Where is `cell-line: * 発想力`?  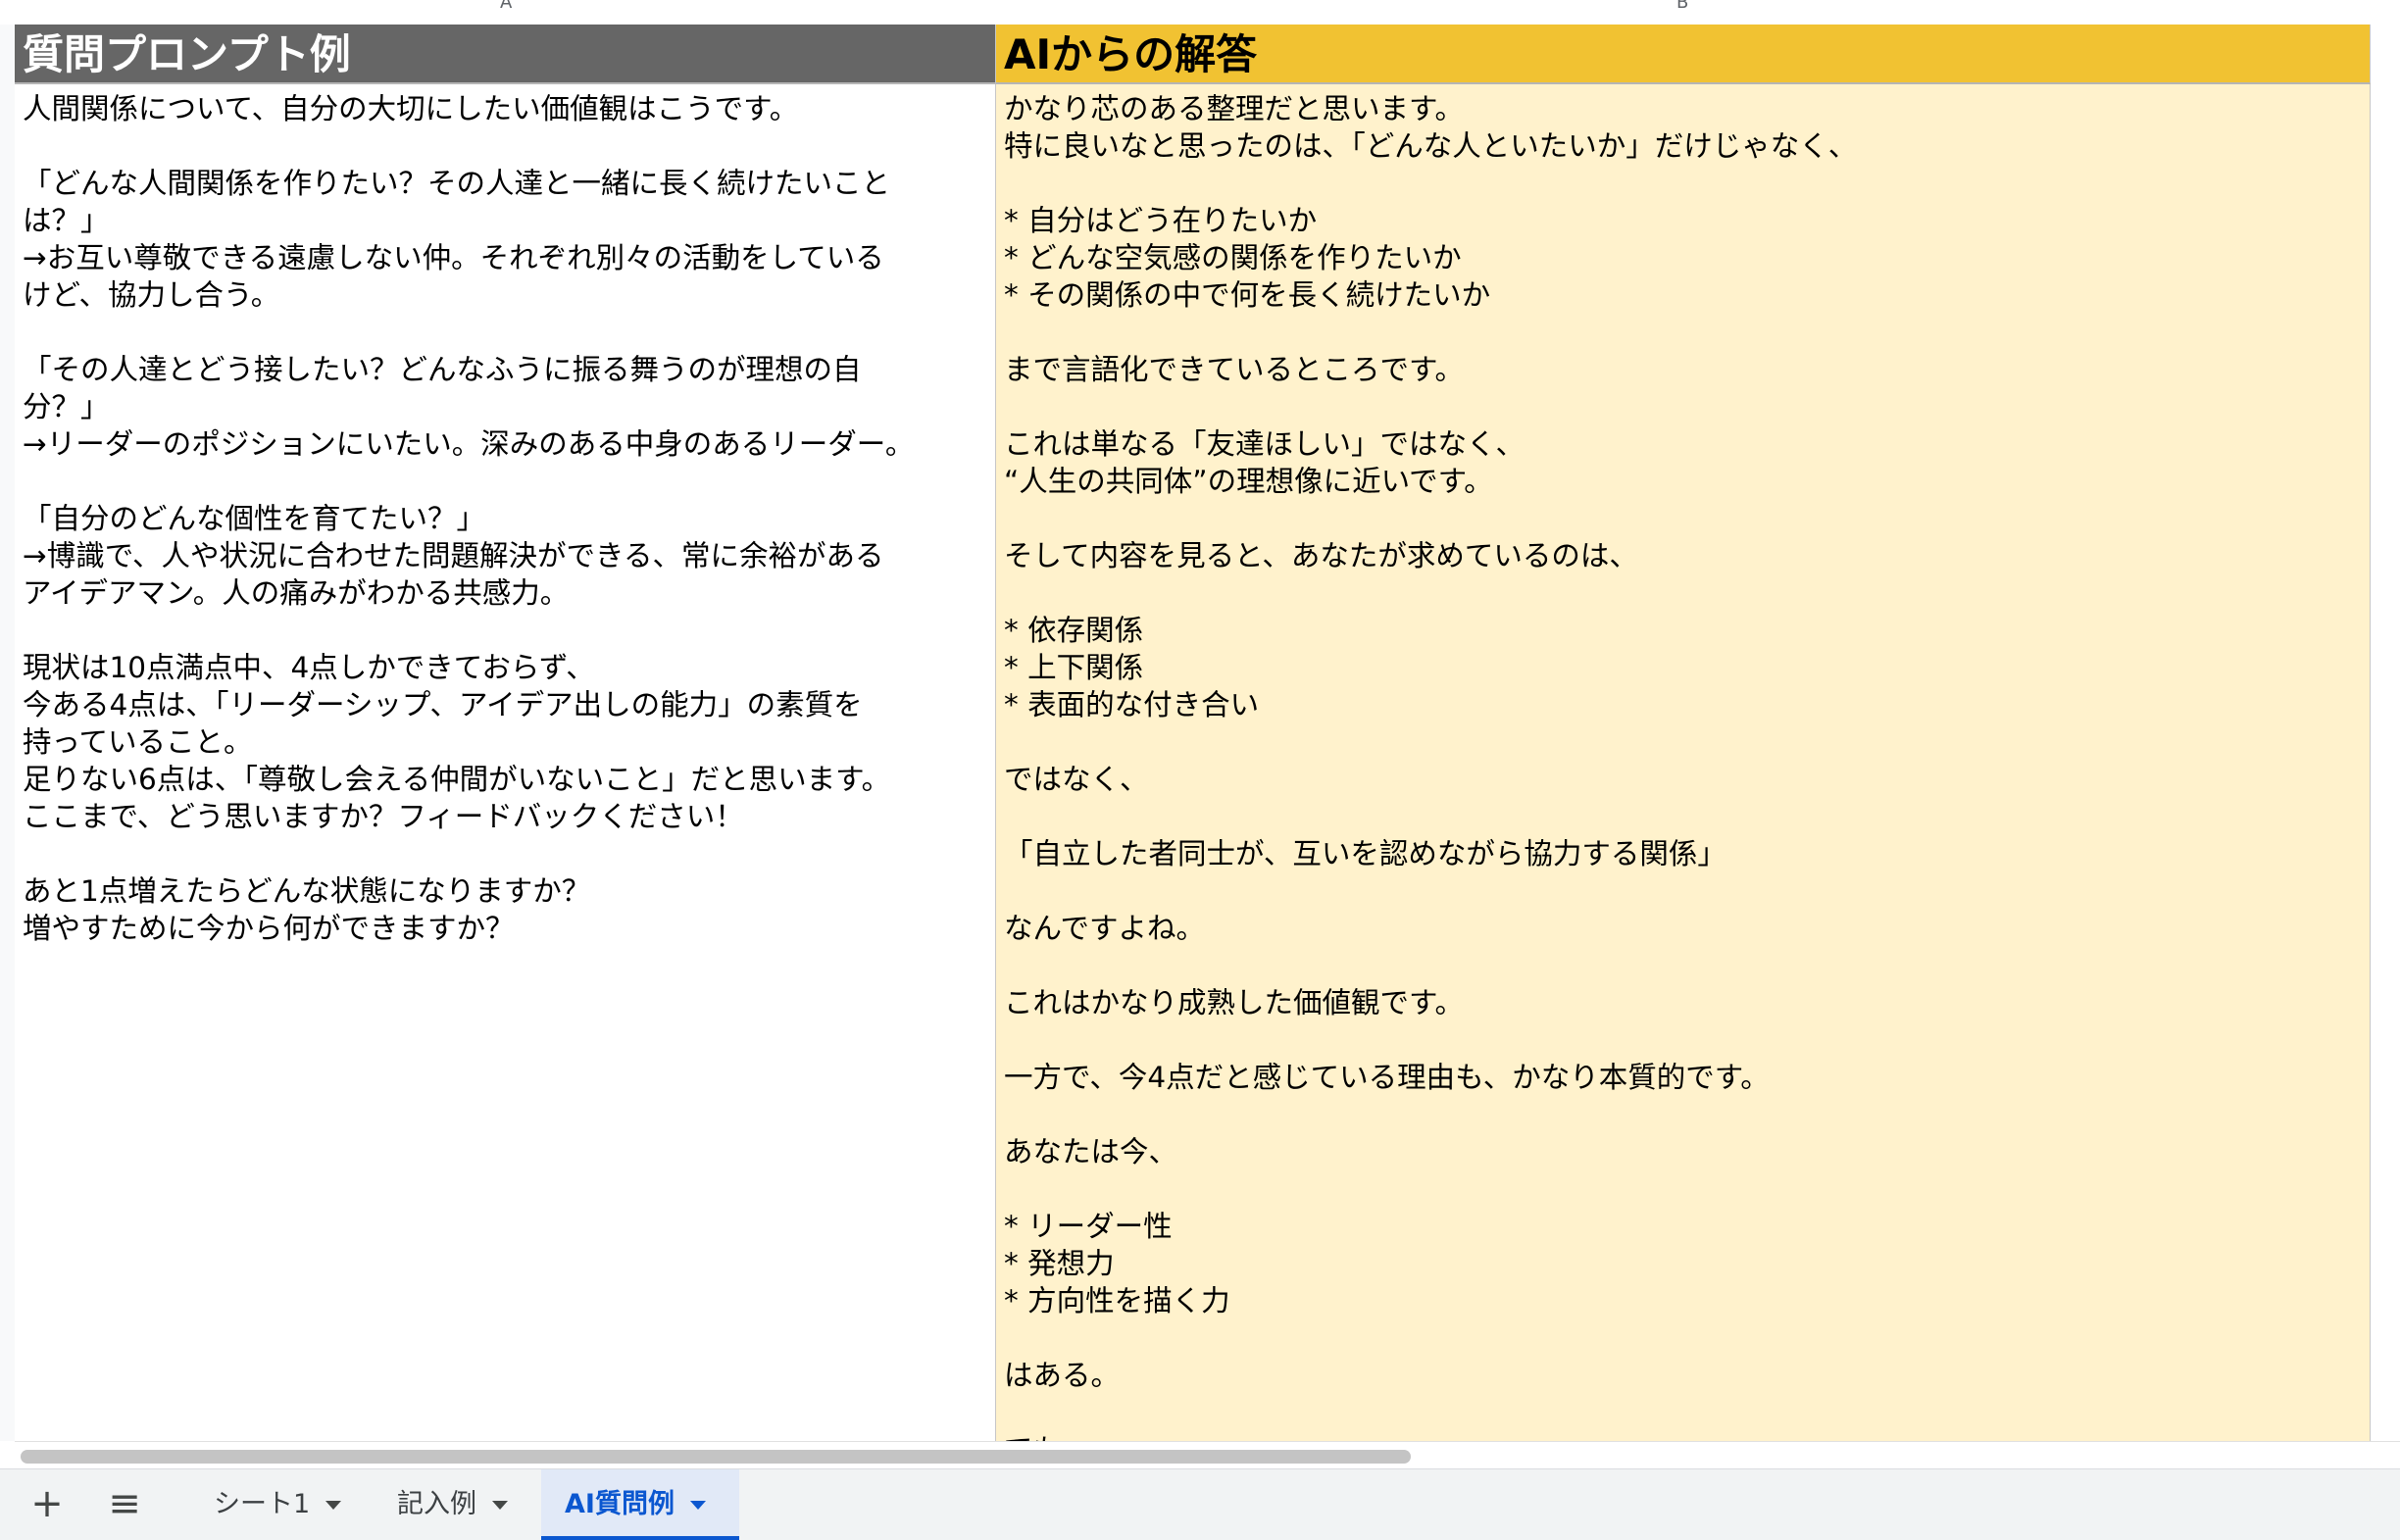
cell-line: * 発想力 is located at coordinates (1059, 1264).